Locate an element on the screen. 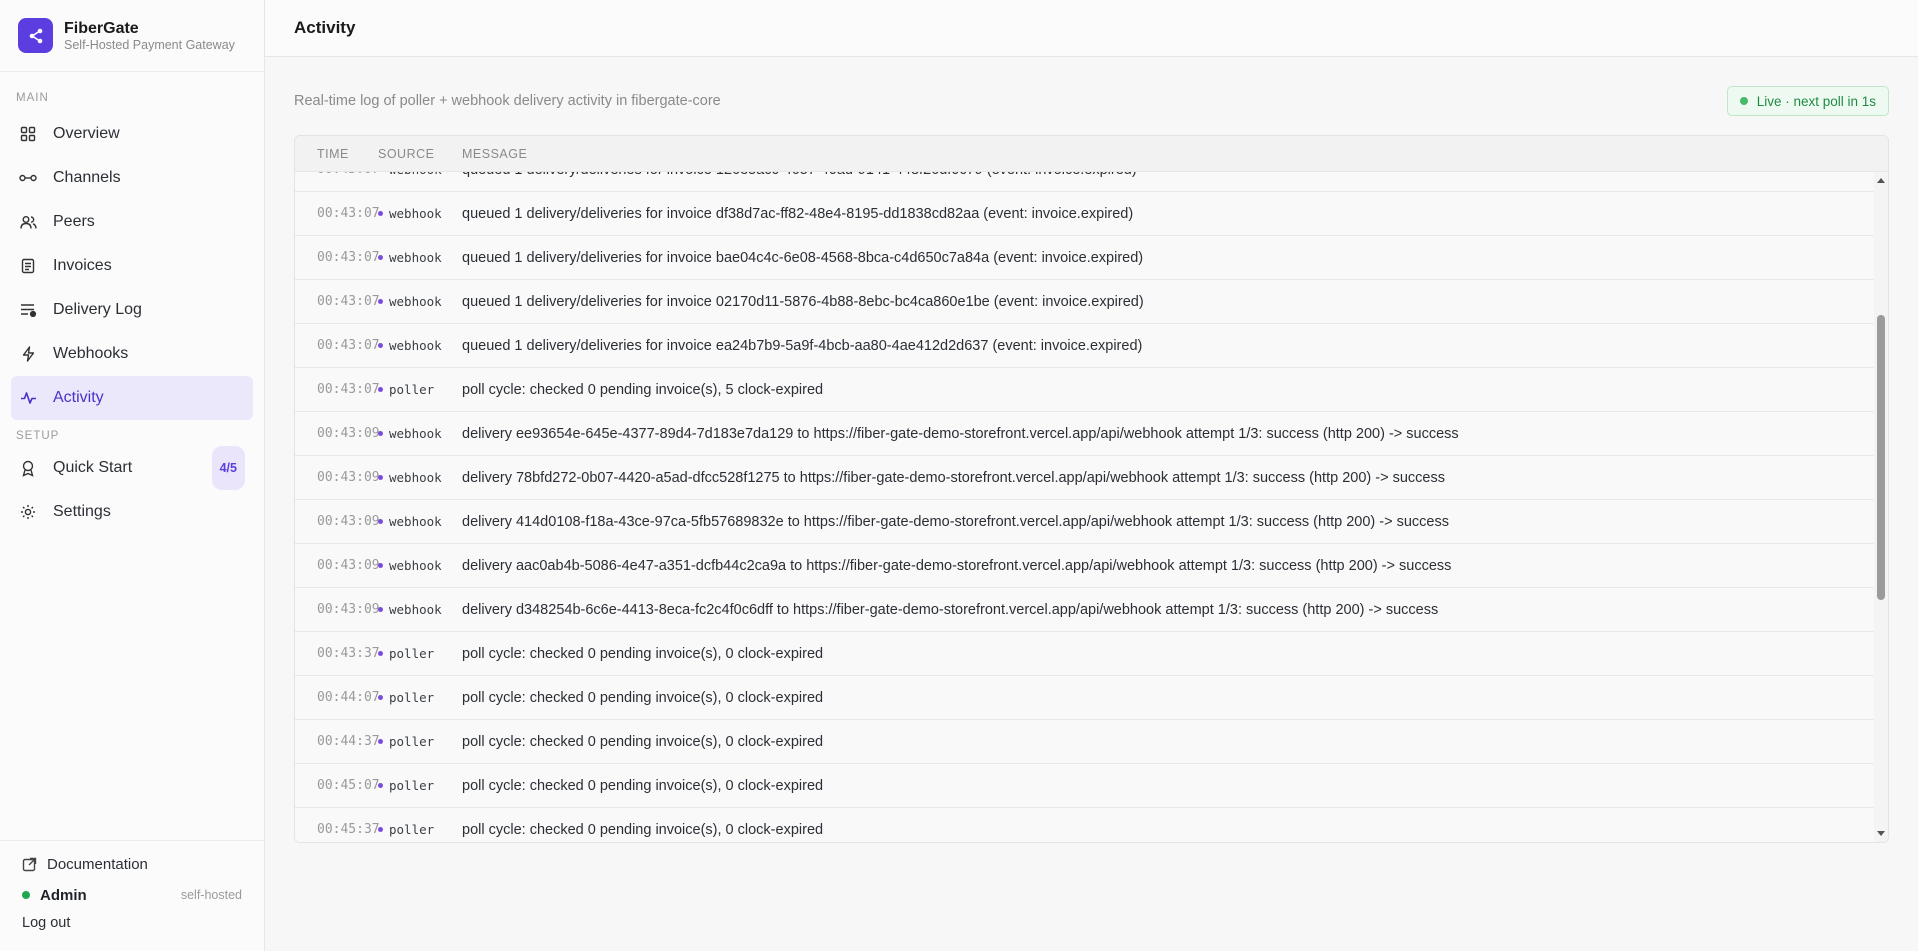  live-status-text: Live · next poll in 1s is located at coordinates (1816, 101).